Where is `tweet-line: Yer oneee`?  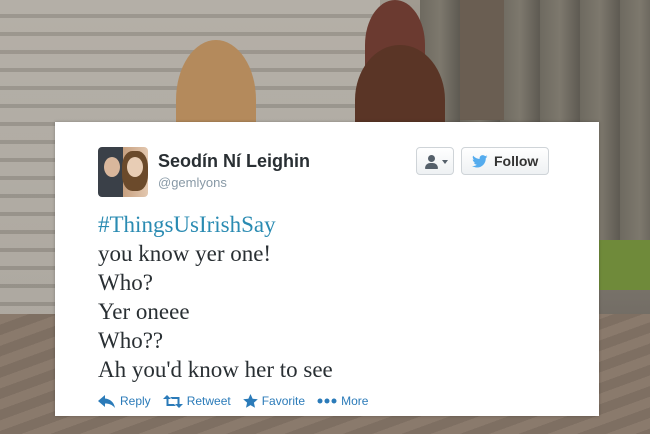 tweet-line: Yer oneee is located at coordinates (144, 311).